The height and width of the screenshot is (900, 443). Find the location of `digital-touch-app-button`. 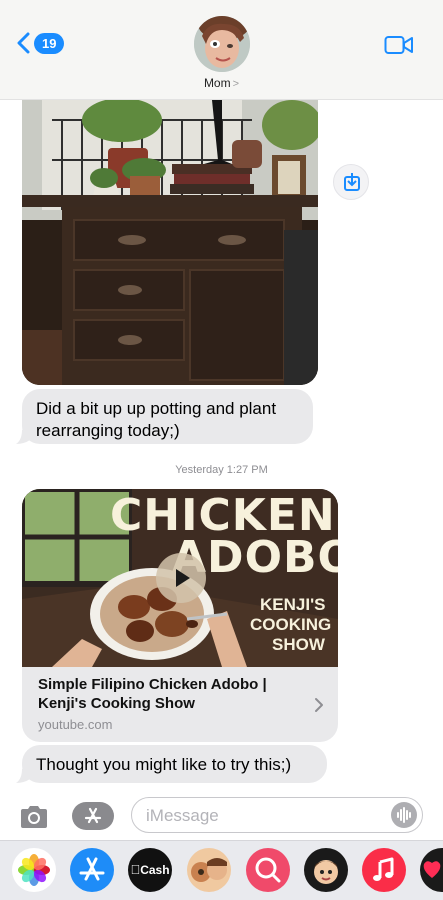

digital-touch-app-button is located at coordinates (431, 870).